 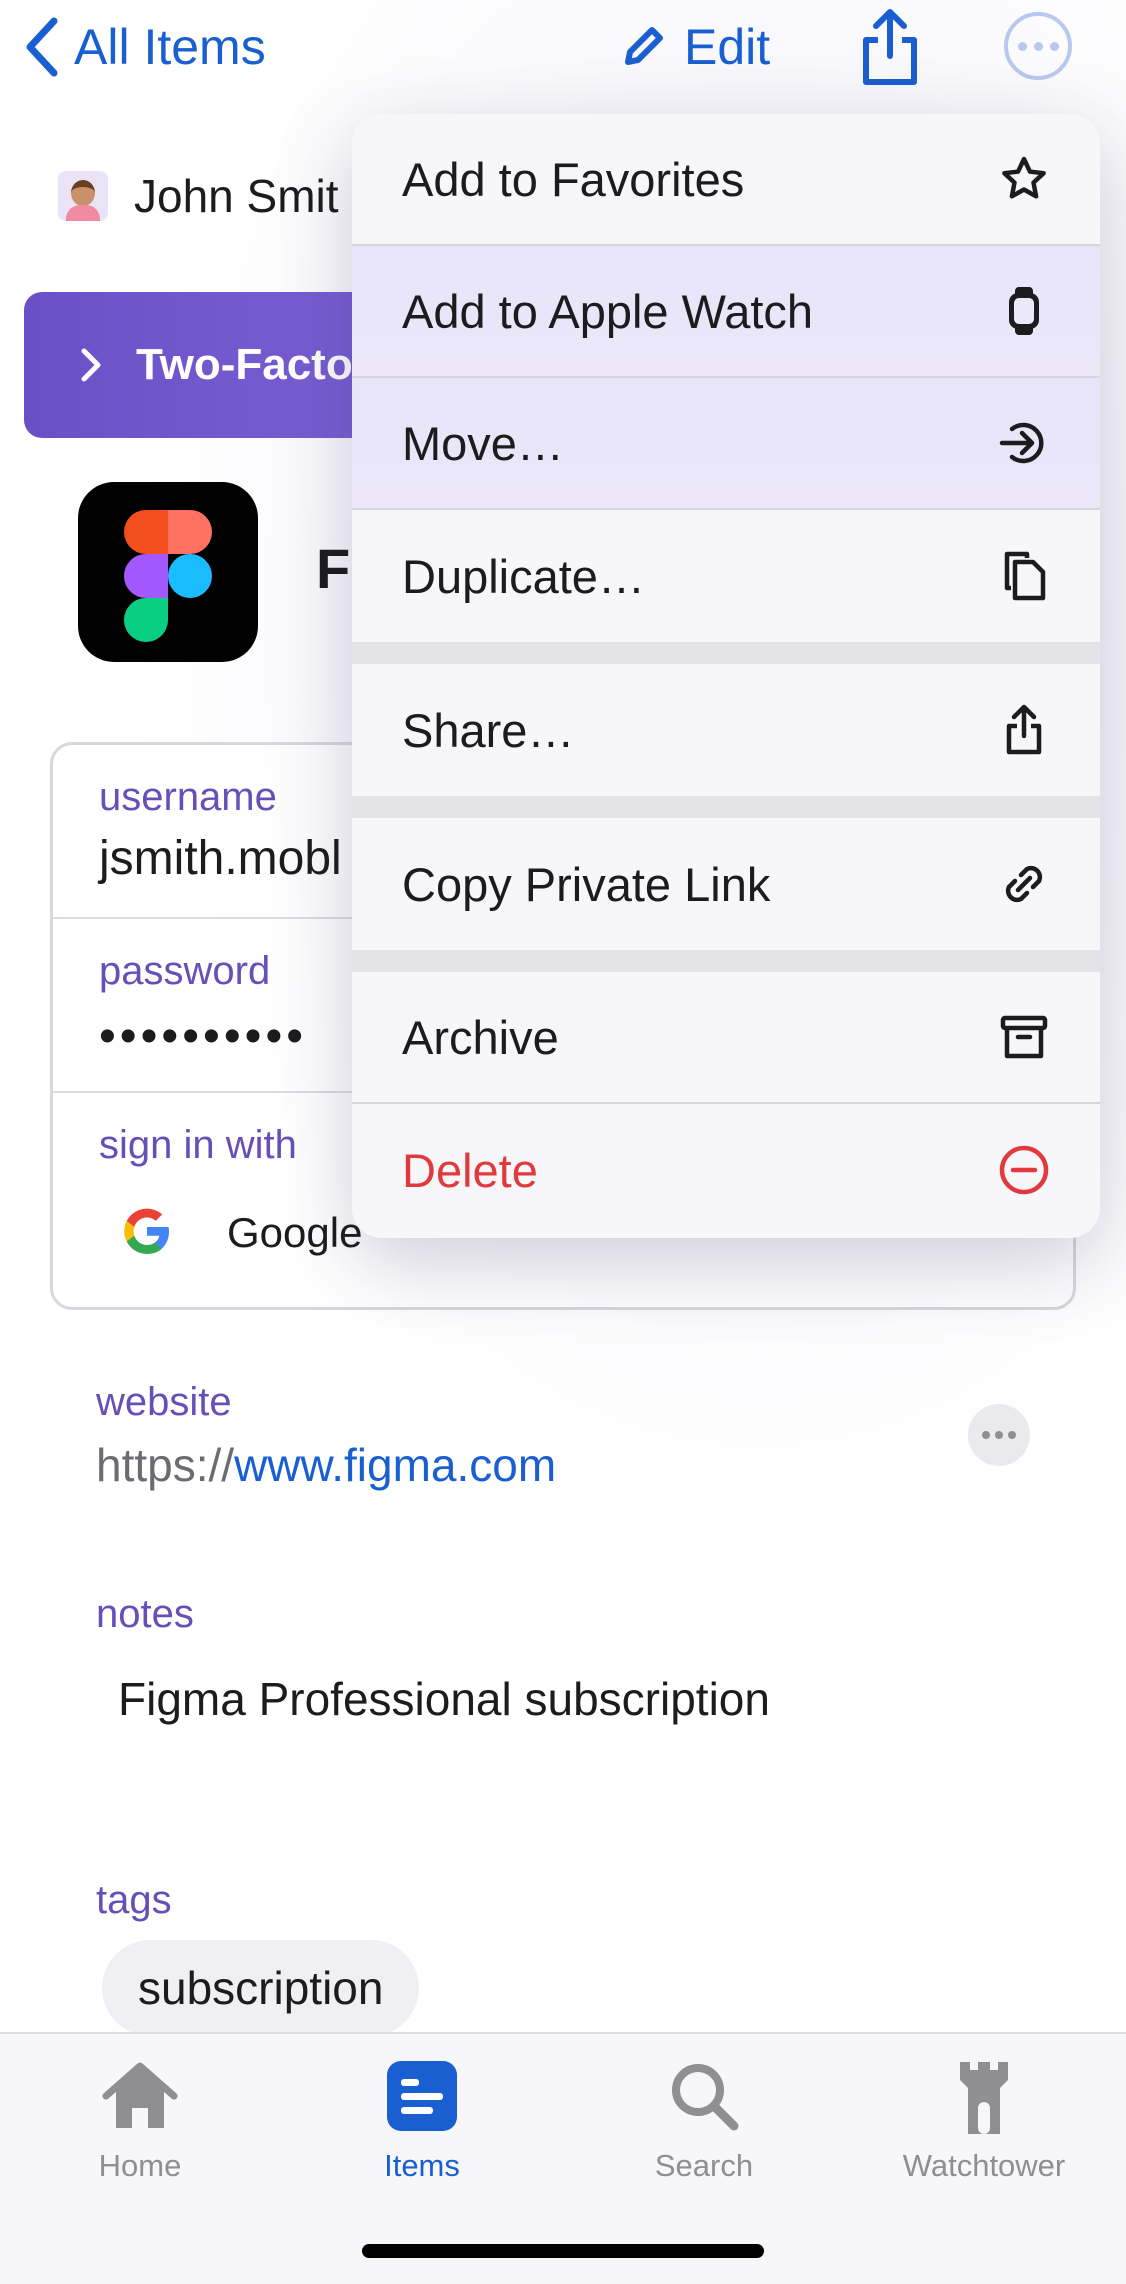 I want to click on back-label: All Items, so click(x=170, y=47).